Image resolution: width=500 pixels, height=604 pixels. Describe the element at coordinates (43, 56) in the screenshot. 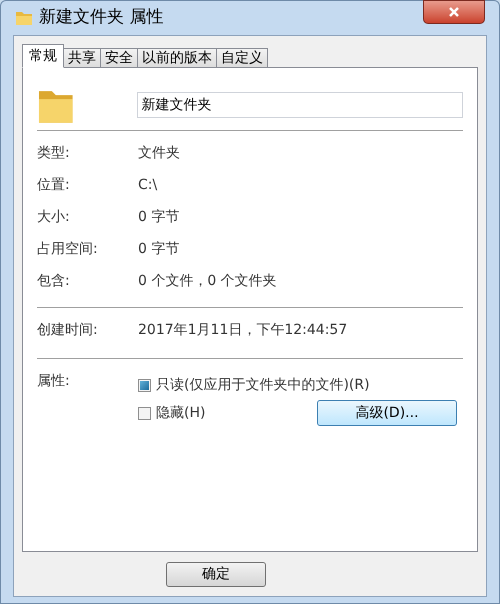

I see `tab: 常规` at that location.